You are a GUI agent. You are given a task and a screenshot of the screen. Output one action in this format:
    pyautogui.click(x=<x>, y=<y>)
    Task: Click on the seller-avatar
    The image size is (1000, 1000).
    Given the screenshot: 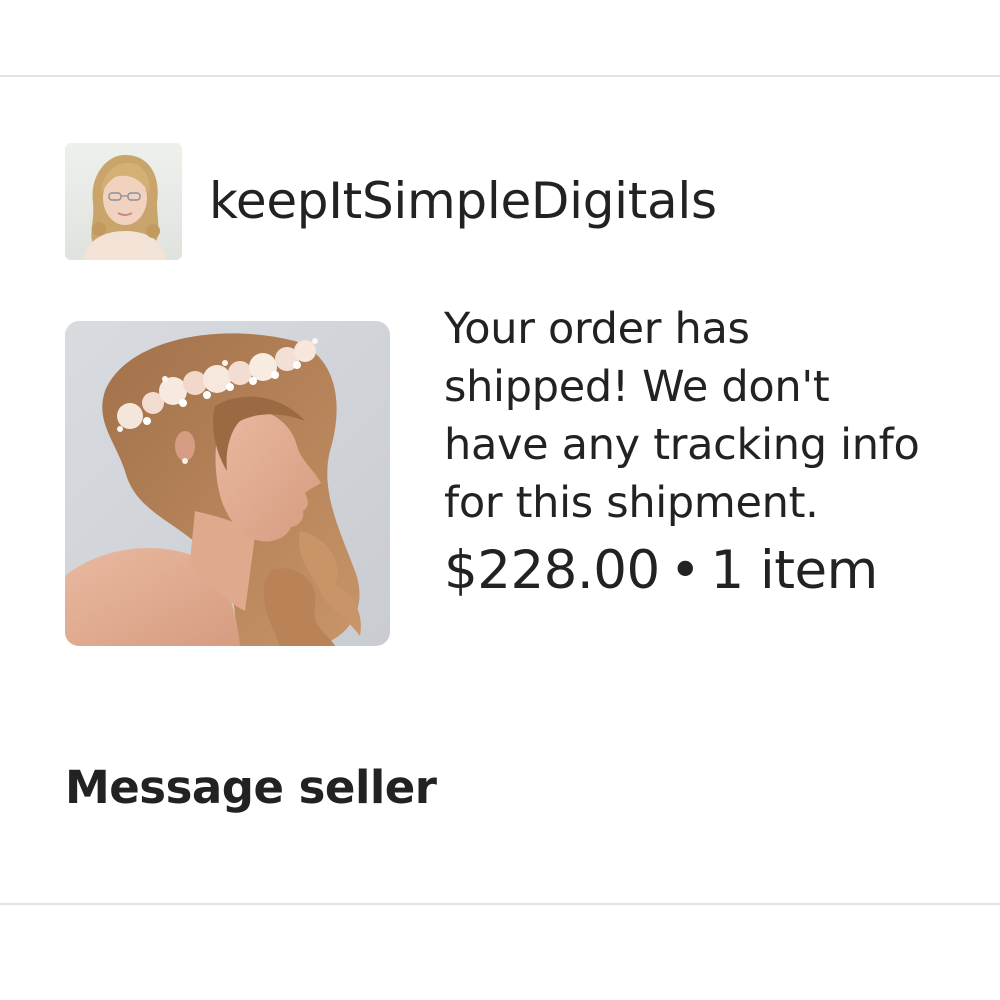 What is the action you would take?
    pyautogui.click(x=123, y=201)
    